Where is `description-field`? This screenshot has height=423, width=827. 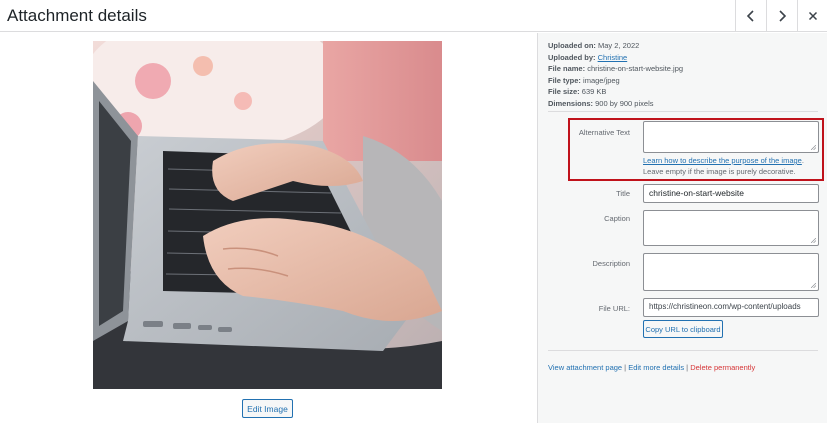 description-field is located at coordinates (731, 272).